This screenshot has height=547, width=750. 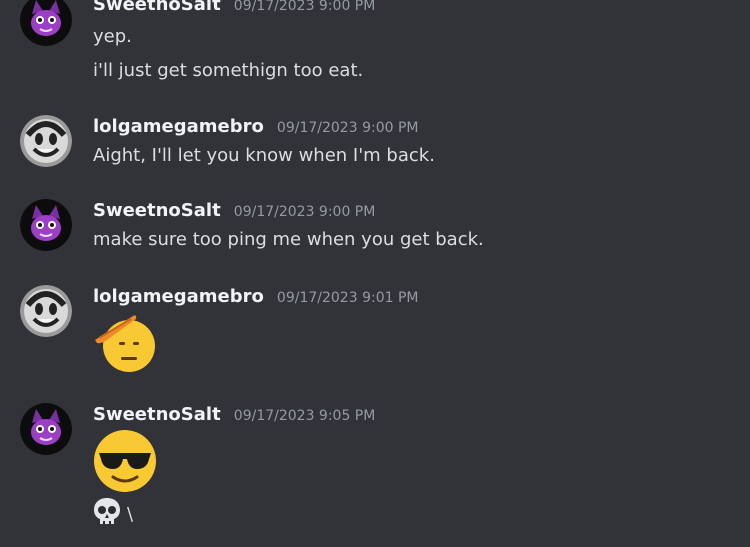 I want to click on message-text: make sure too ping me when you get back., so click(x=288, y=239).